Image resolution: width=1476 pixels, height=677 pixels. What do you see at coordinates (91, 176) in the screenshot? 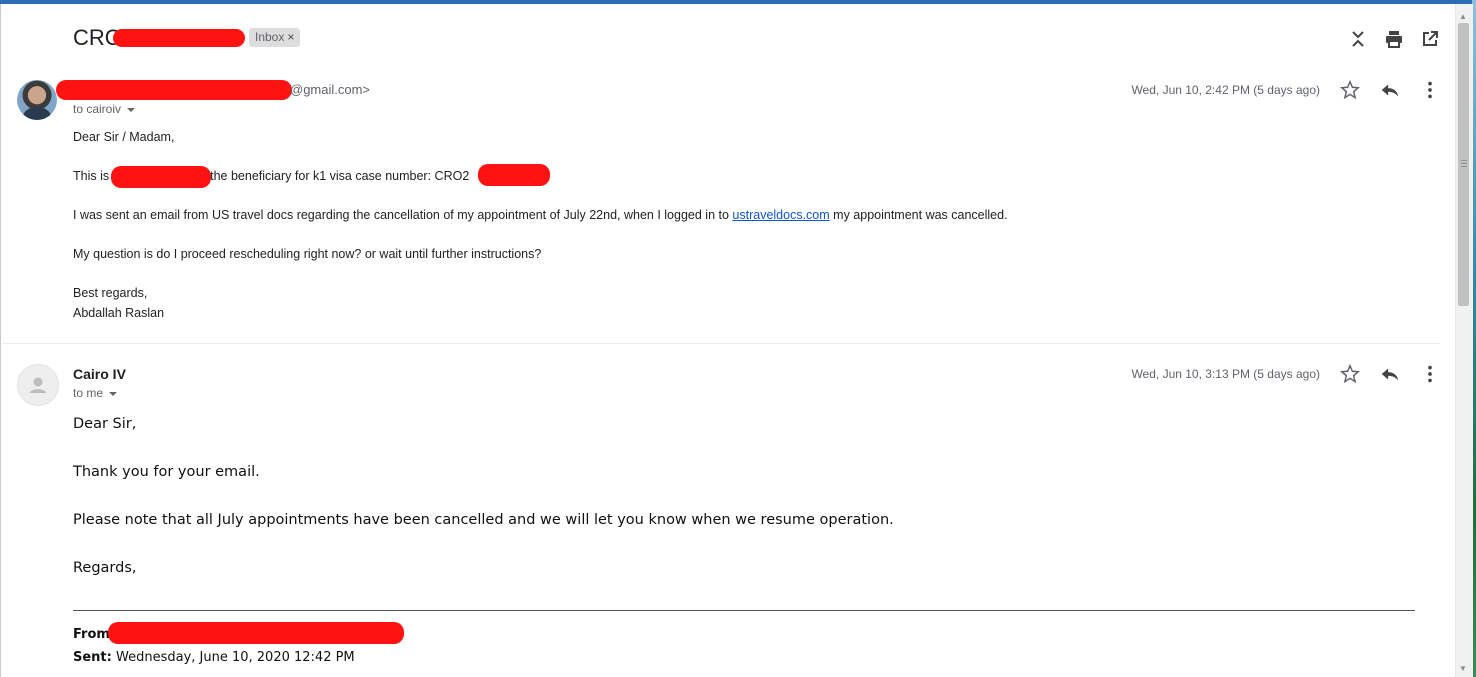
I see `message-text: This is` at bounding box center [91, 176].